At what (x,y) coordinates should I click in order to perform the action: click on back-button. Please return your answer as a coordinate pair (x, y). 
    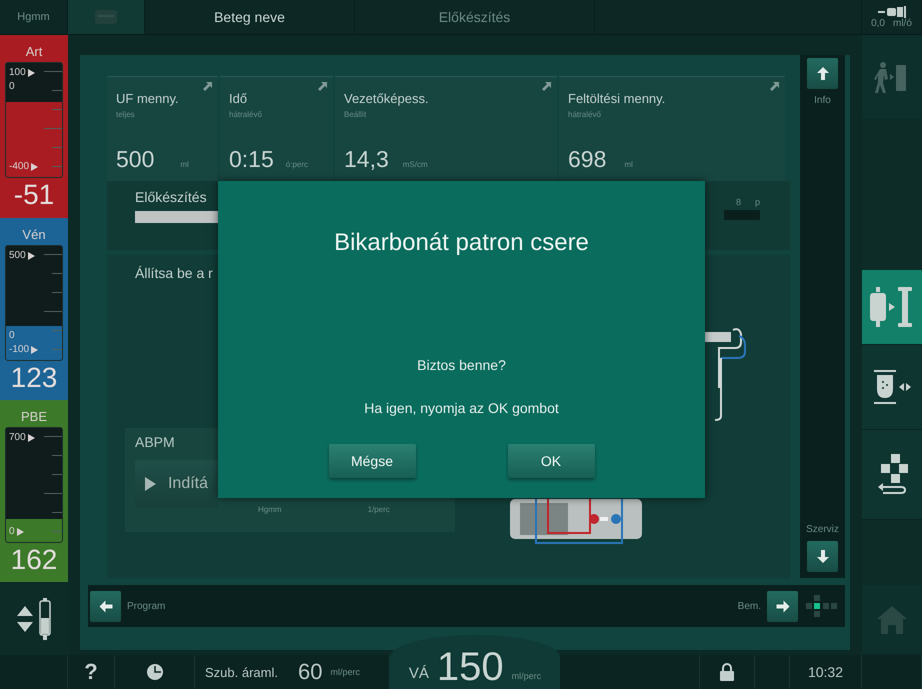
    Looking at the image, I should click on (105, 606).